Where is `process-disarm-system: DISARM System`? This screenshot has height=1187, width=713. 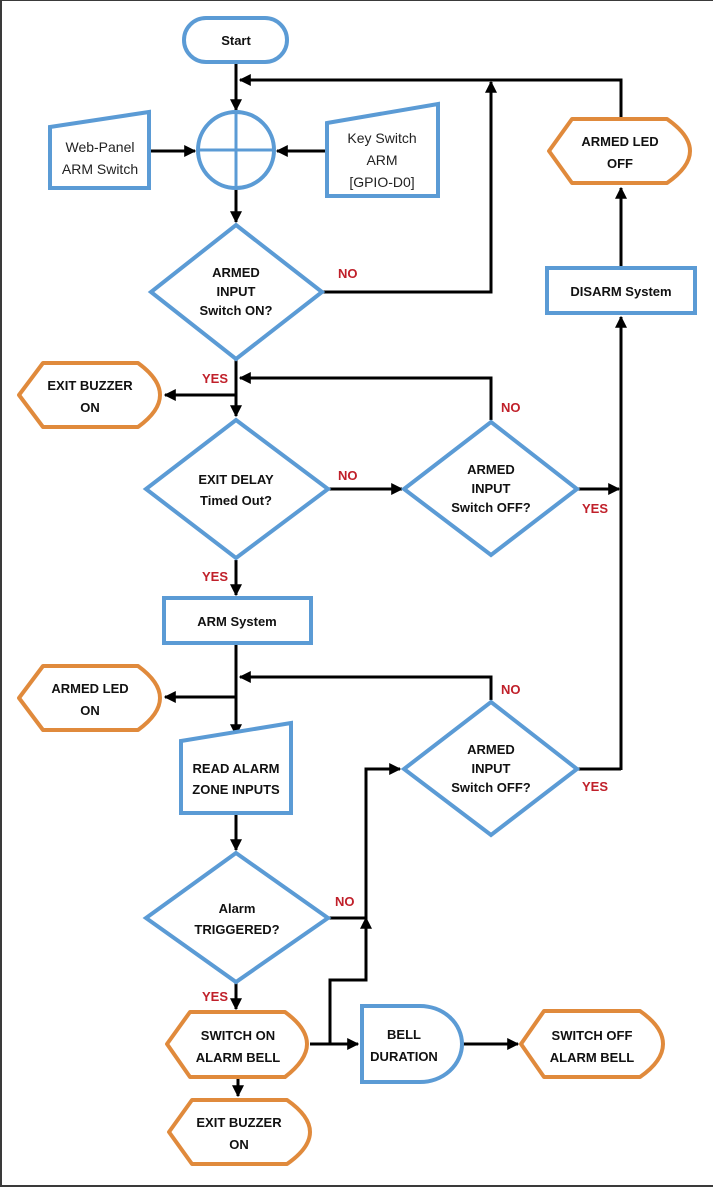
process-disarm-system: DISARM System is located at coordinates (621, 290).